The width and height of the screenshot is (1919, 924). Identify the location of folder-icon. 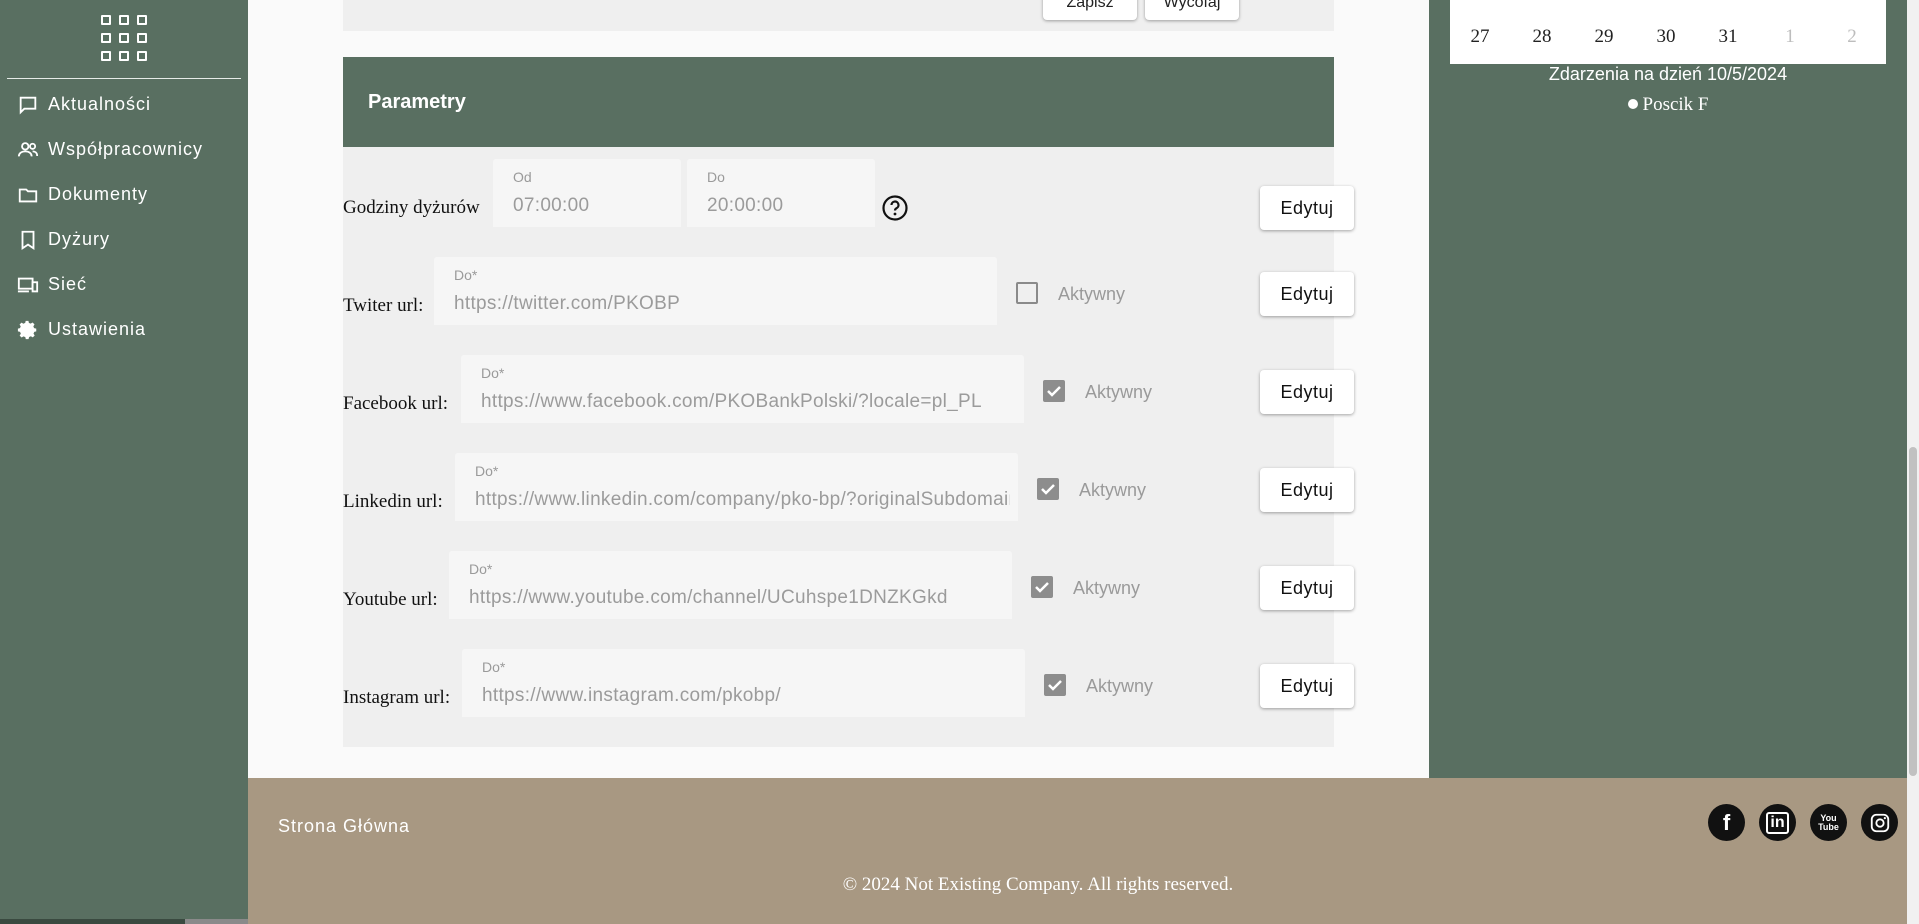
(28, 195).